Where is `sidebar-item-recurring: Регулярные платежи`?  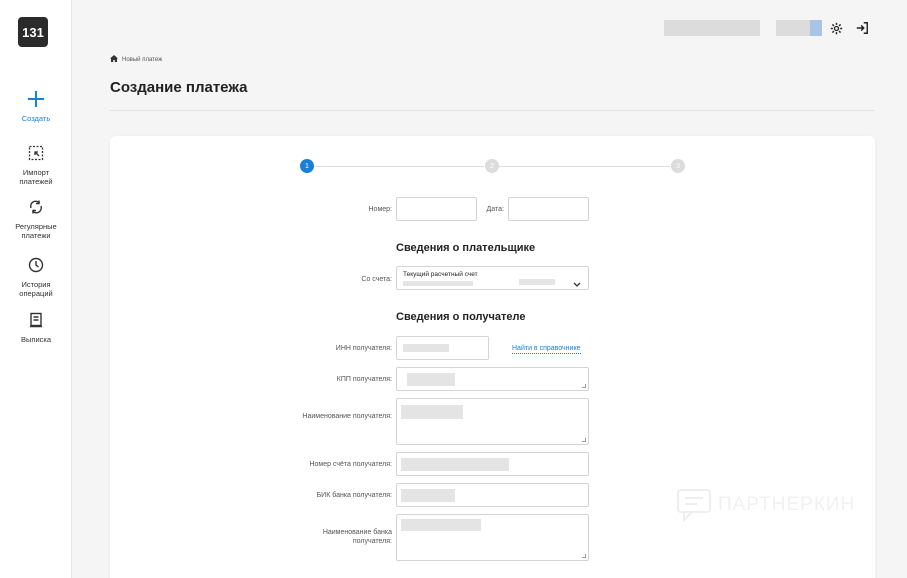 sidebar-item-recurring: Регулярные платежи is located at coordinates (36, 218).